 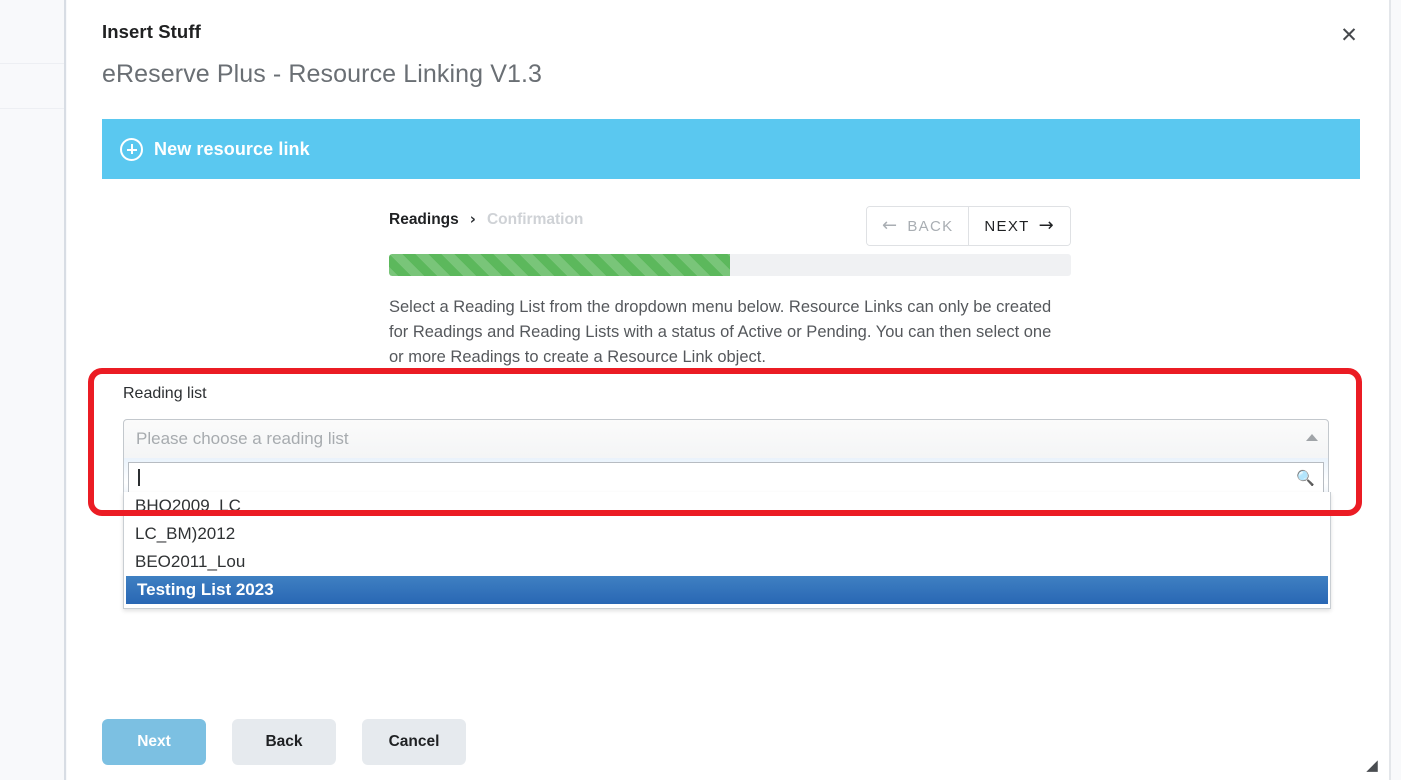 I want to click on option-label: BHO2009_LC, so click(x=188, y=505).